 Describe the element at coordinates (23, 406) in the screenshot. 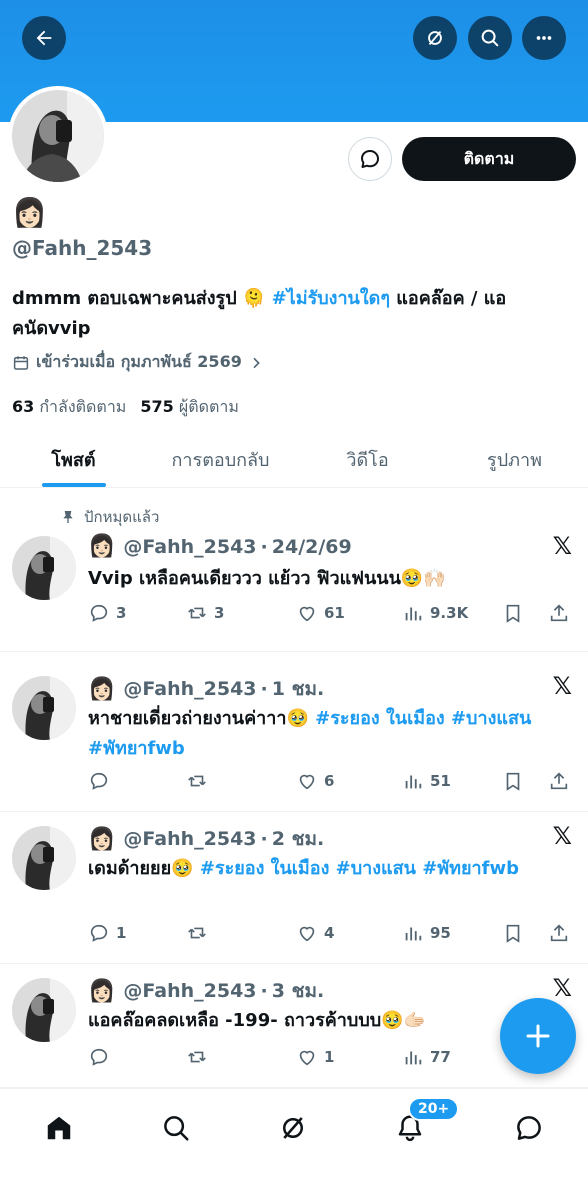

I see `following-count: 63` at that location.